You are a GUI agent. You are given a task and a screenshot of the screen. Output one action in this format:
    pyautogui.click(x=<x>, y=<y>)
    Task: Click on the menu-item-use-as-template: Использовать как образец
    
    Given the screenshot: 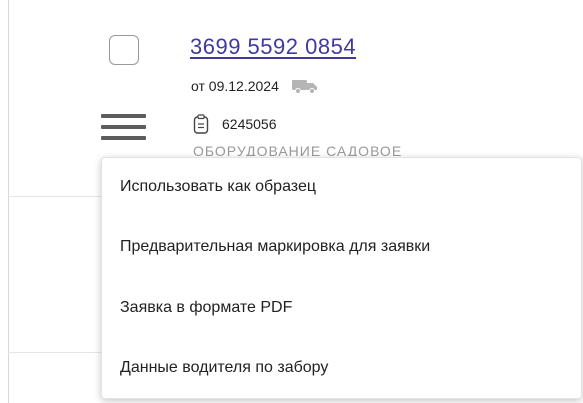 What is the action you would take?
    pyautogui.click(x=218, y=187)
    